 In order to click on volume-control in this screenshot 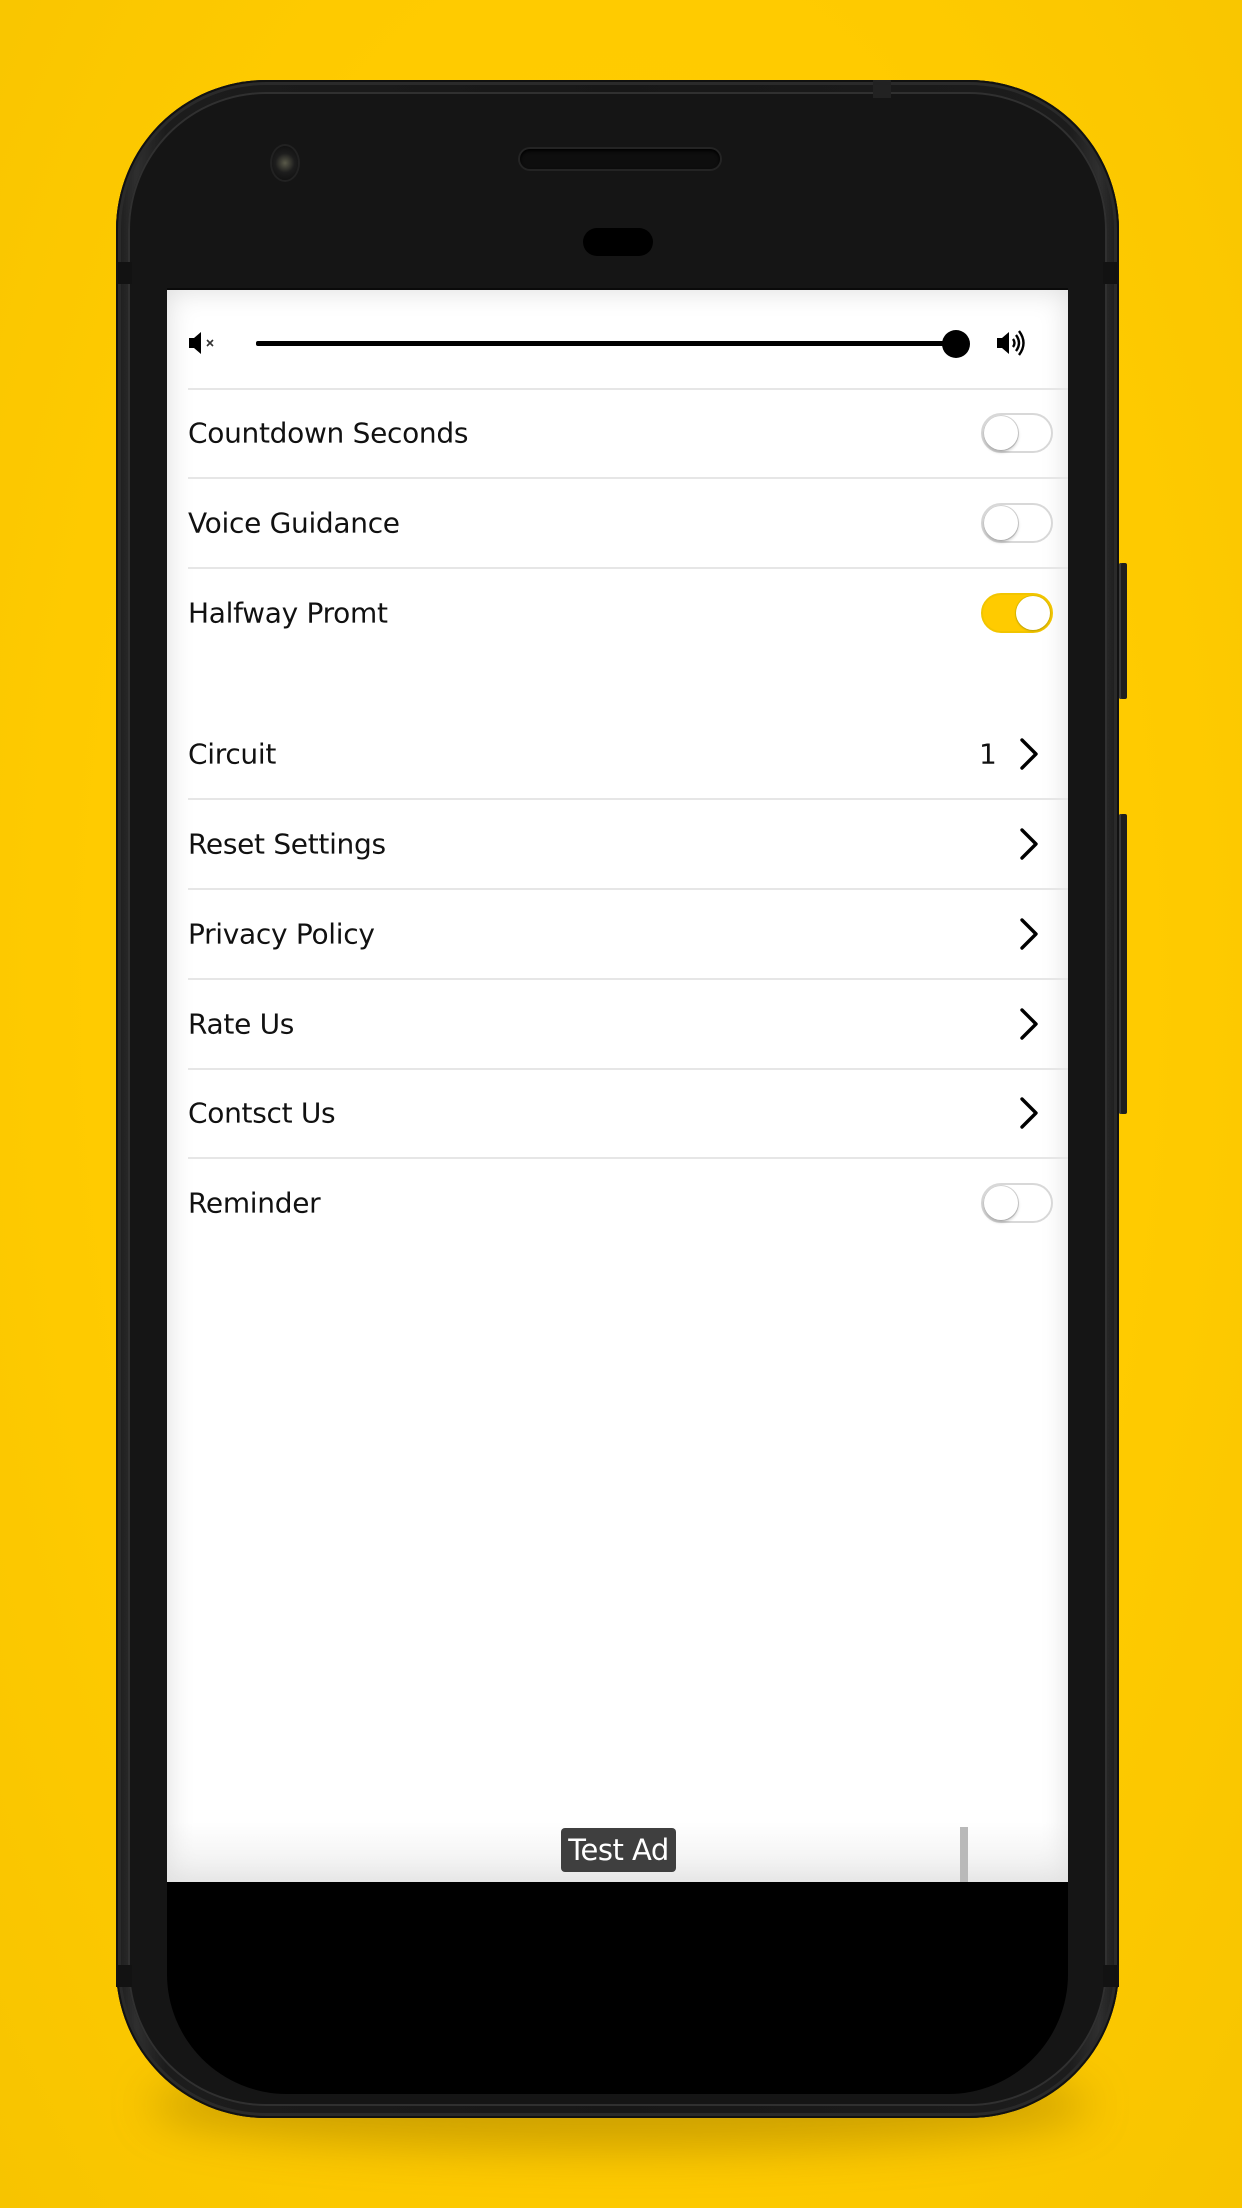, I will do `click(617, 340)`.